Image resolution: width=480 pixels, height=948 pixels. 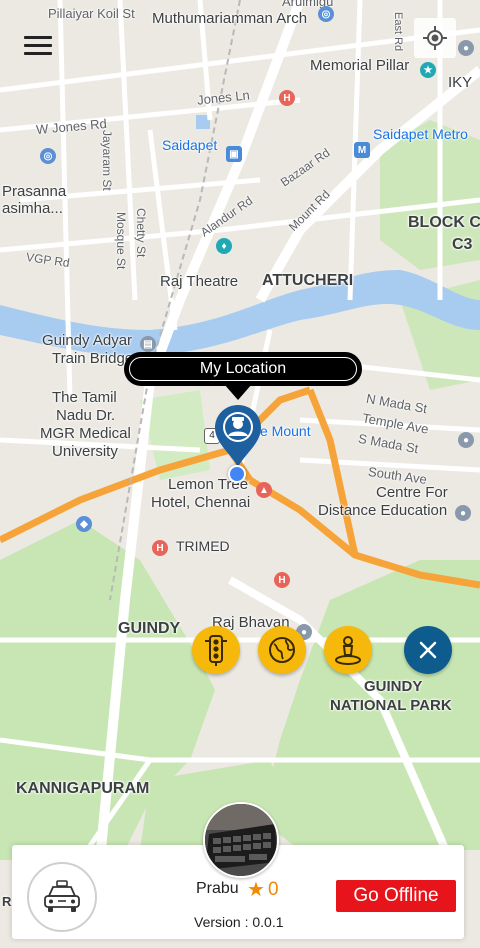 I want to click on driver-location-pin, so click(x=238, y=438).